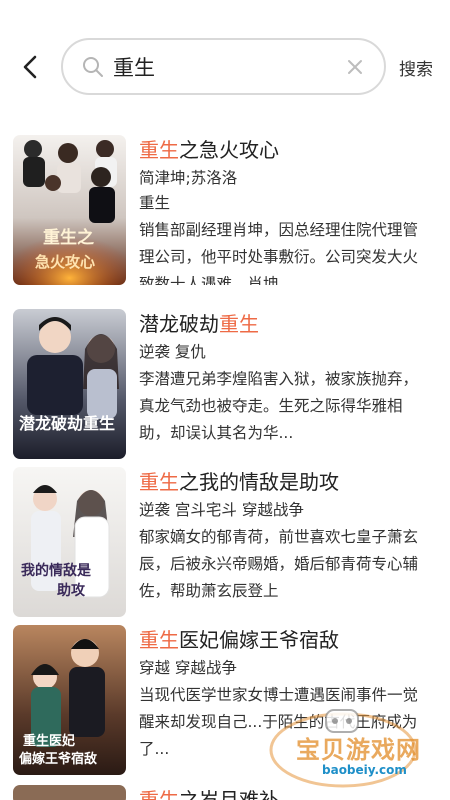 This screenshot has width=450, height=800. I want to click on search-box, so click(223, 66).